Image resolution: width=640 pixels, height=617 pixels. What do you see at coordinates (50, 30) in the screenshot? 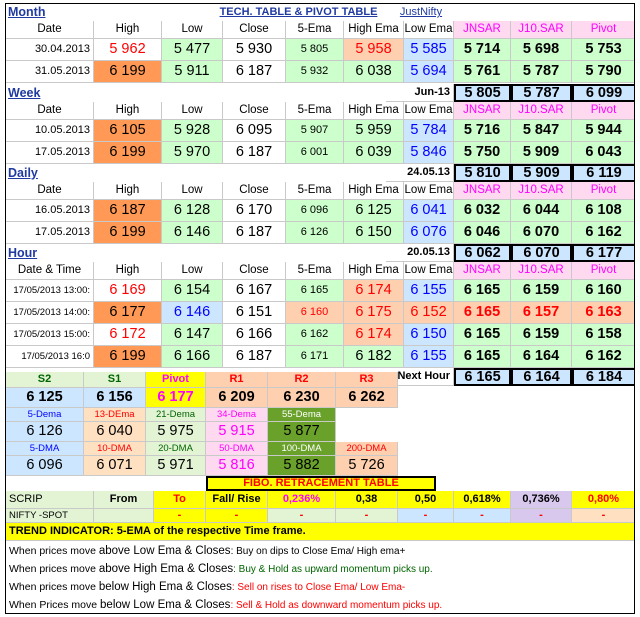
I see `column-header: Date` at bounding box center [50, 30].